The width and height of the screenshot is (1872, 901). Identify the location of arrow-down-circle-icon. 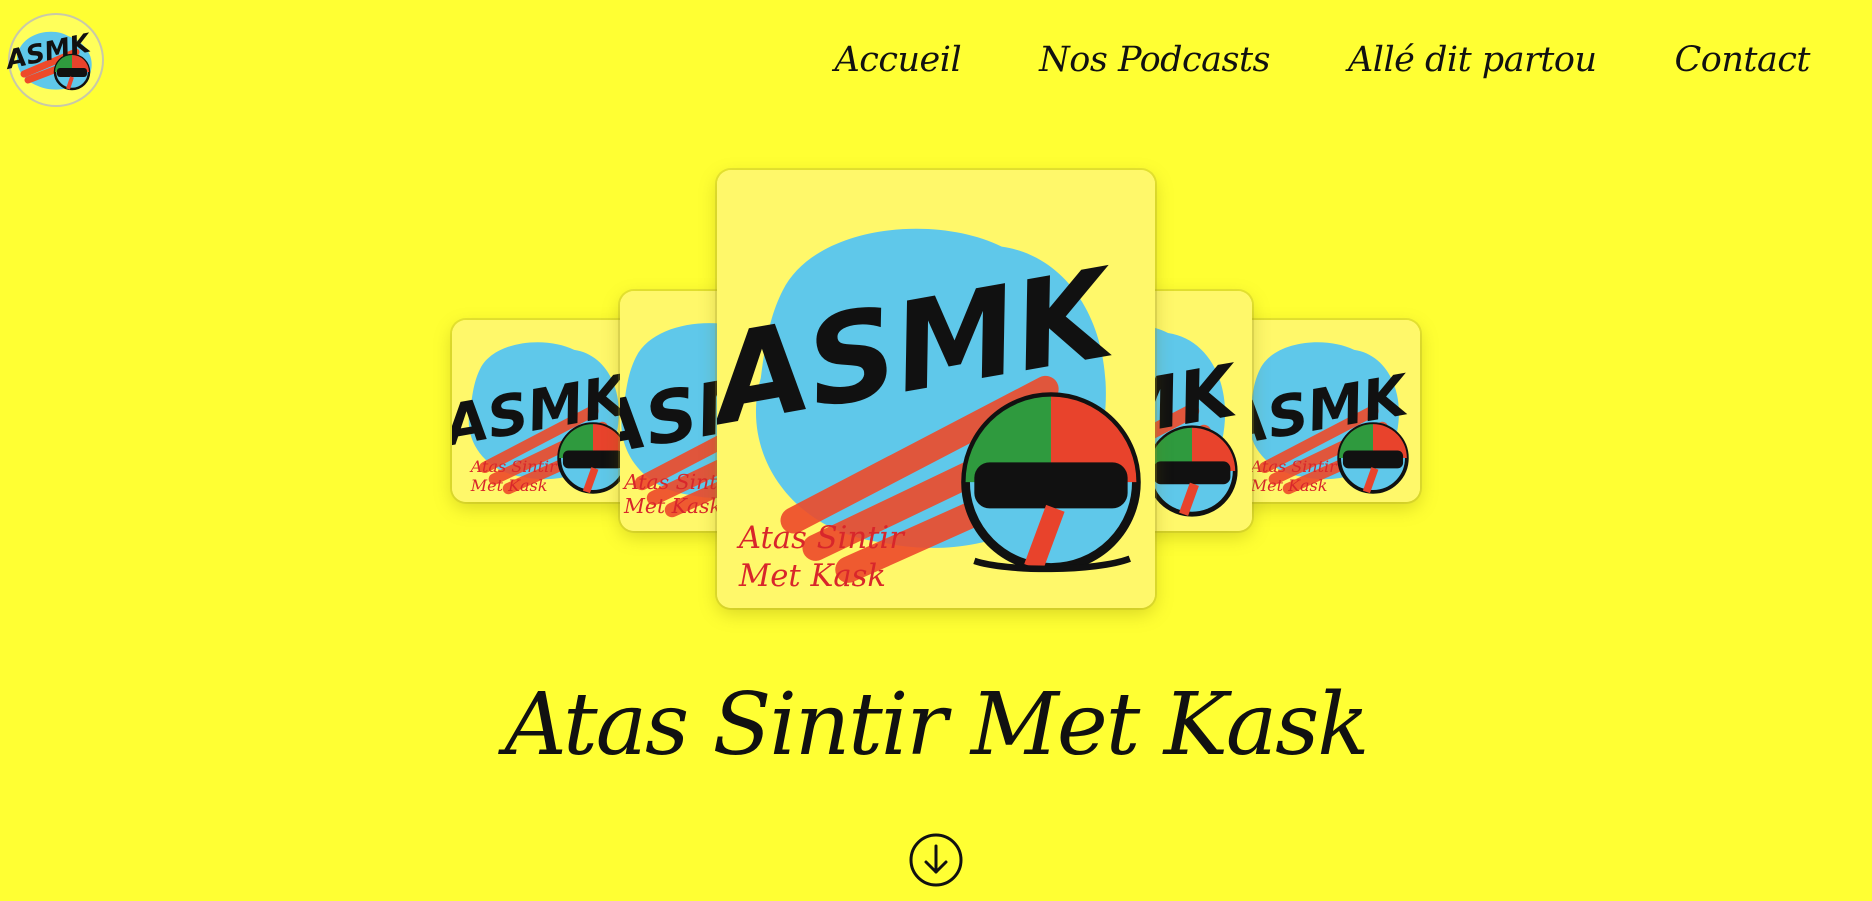
(936, 860).